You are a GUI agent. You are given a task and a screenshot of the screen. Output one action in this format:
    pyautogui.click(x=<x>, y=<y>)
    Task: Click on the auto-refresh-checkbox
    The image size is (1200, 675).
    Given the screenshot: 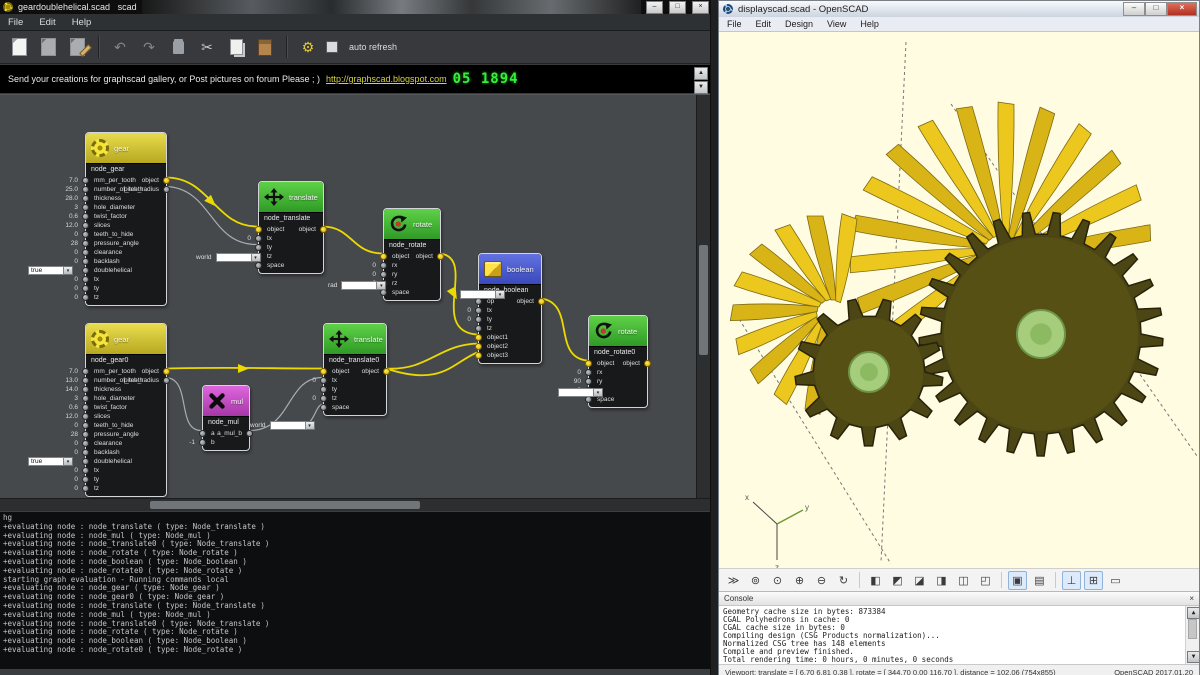 What is the action you would take?
    pyautogui.click(x=332, y=47)
    